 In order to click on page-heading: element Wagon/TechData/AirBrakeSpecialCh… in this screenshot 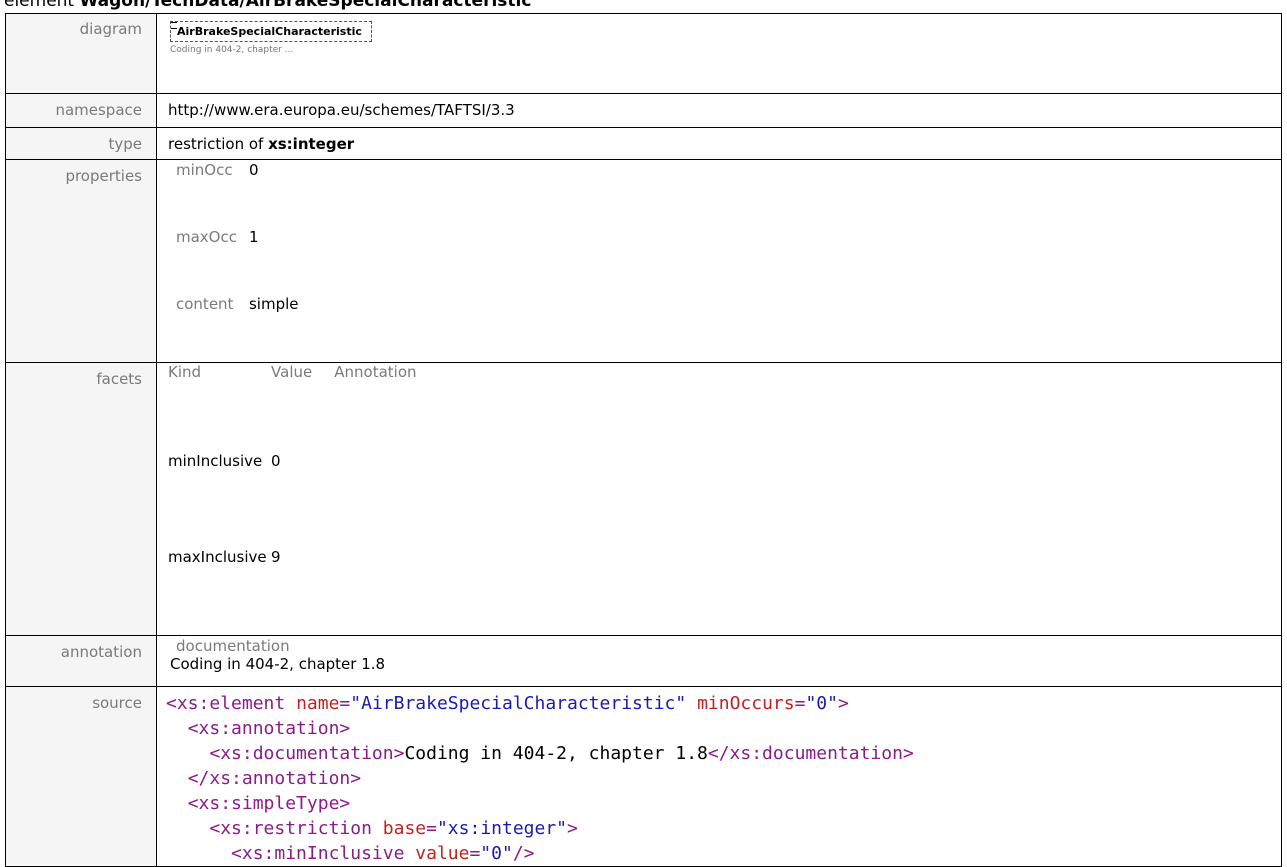, I will do `click(267, 5)`.